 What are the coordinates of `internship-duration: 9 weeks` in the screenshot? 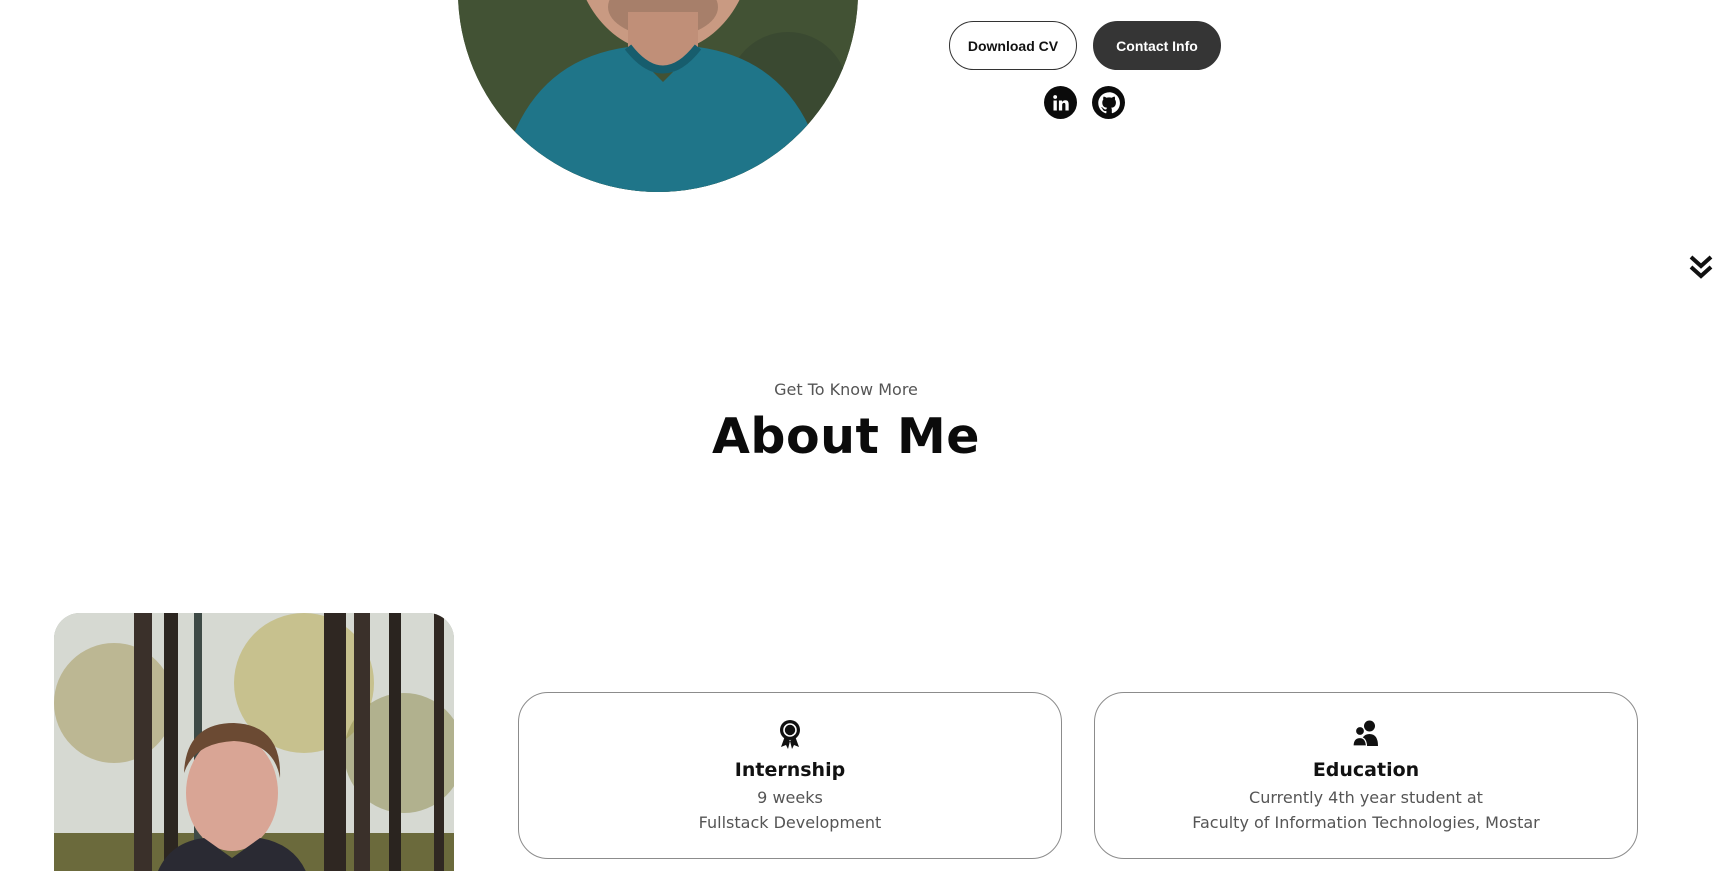 It's located at (790, 797).